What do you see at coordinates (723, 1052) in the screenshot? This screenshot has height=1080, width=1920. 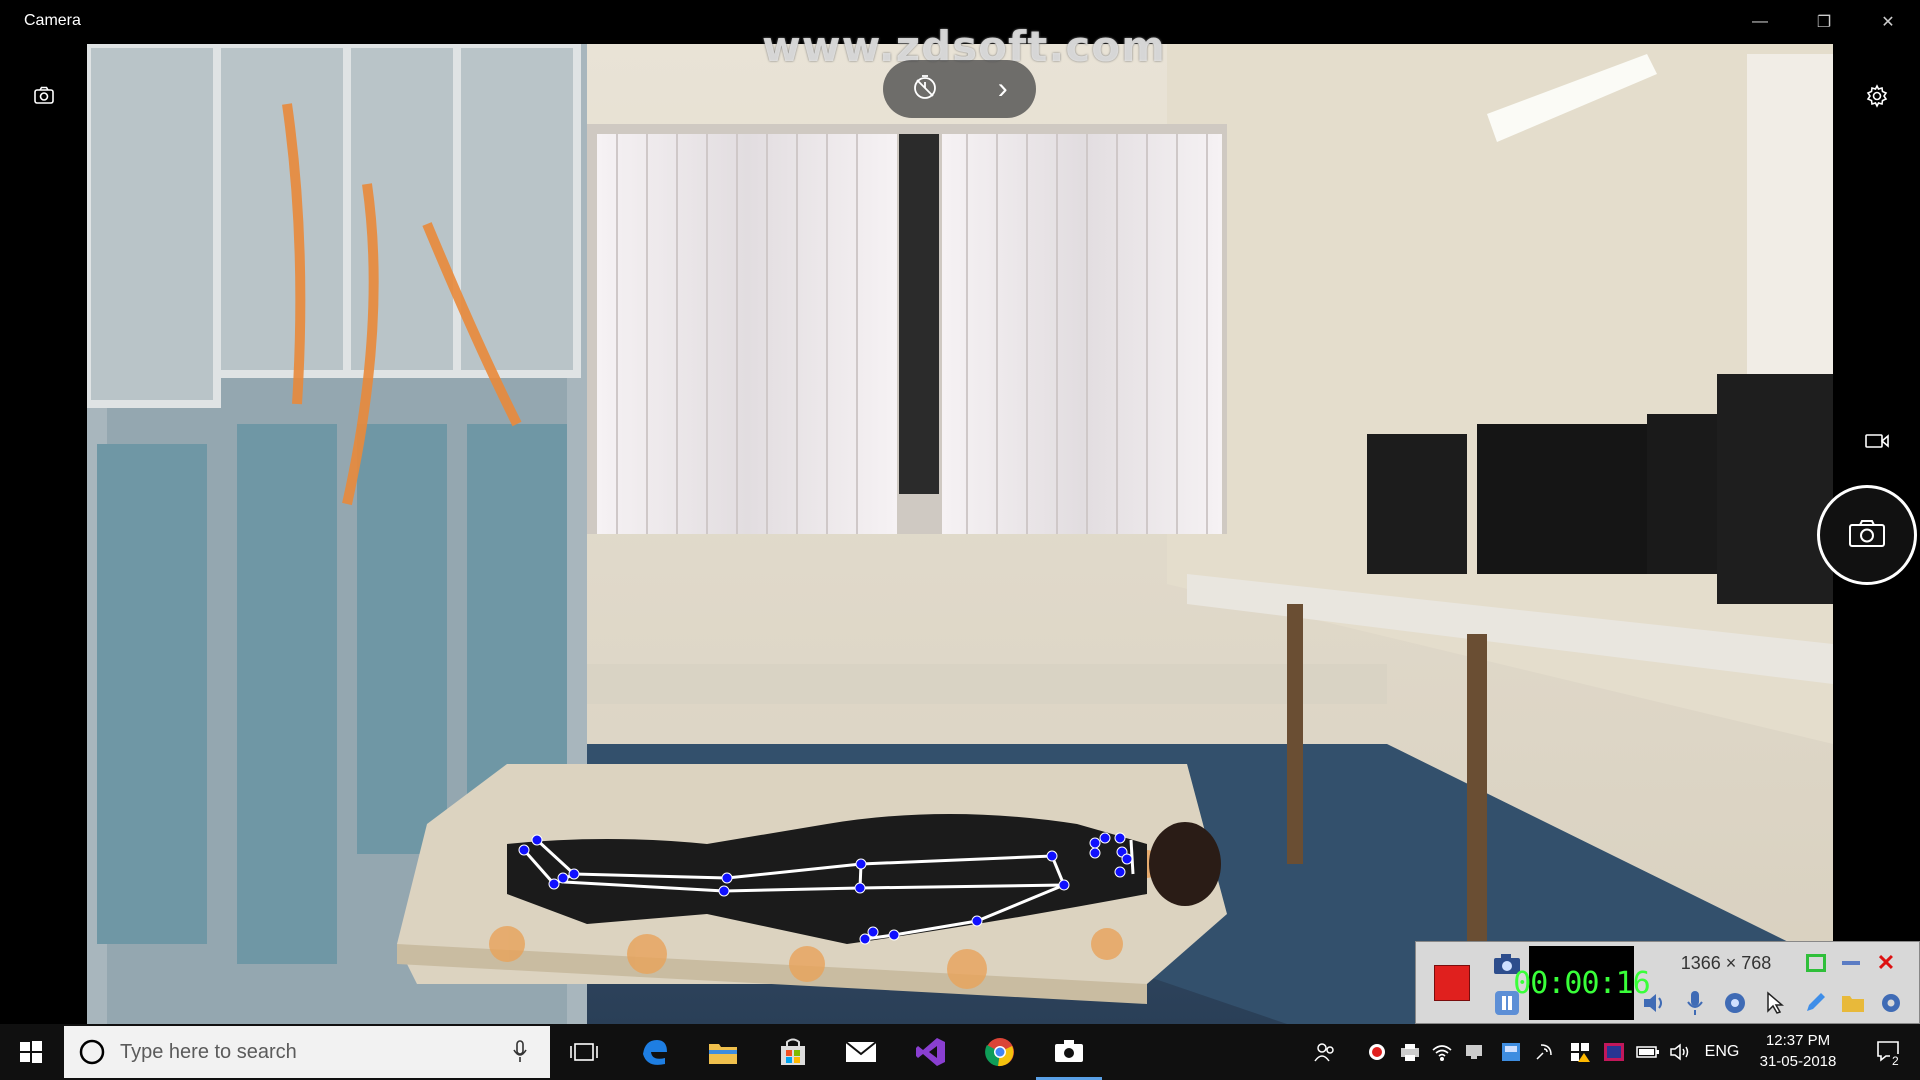 I see `file-explorer-icon` at bounding box center [723, 1052].